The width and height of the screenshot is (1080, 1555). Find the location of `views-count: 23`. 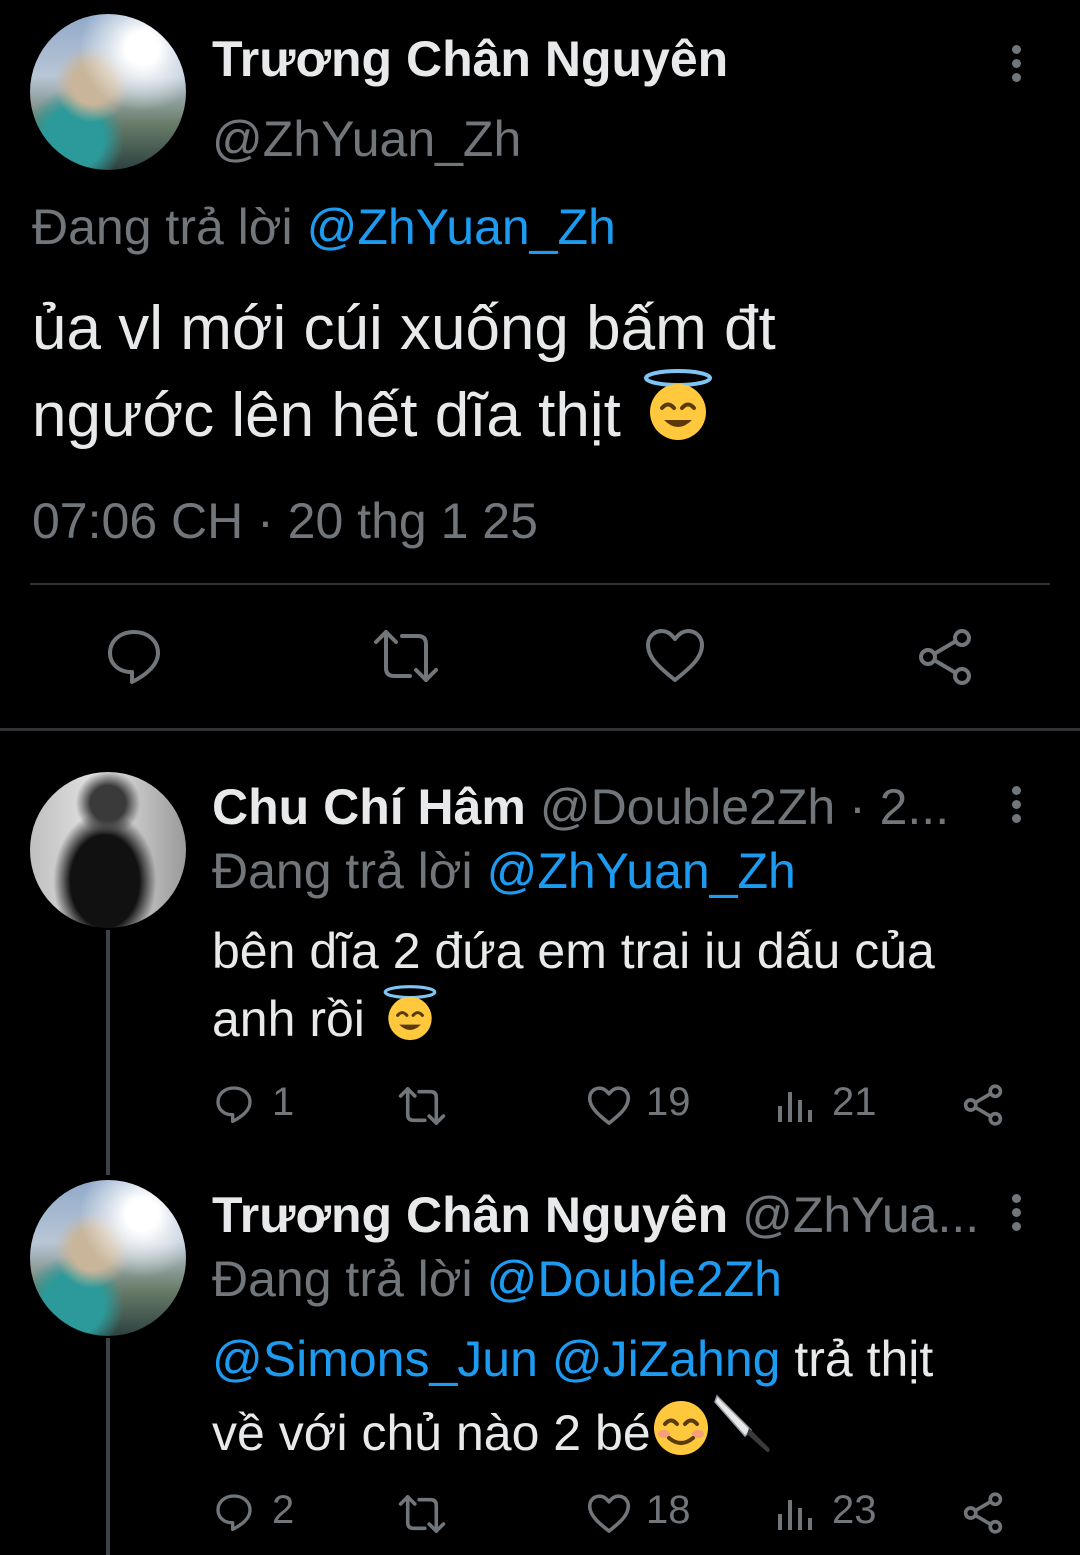

views-count: 23 is located at coordinates (854, 1510).